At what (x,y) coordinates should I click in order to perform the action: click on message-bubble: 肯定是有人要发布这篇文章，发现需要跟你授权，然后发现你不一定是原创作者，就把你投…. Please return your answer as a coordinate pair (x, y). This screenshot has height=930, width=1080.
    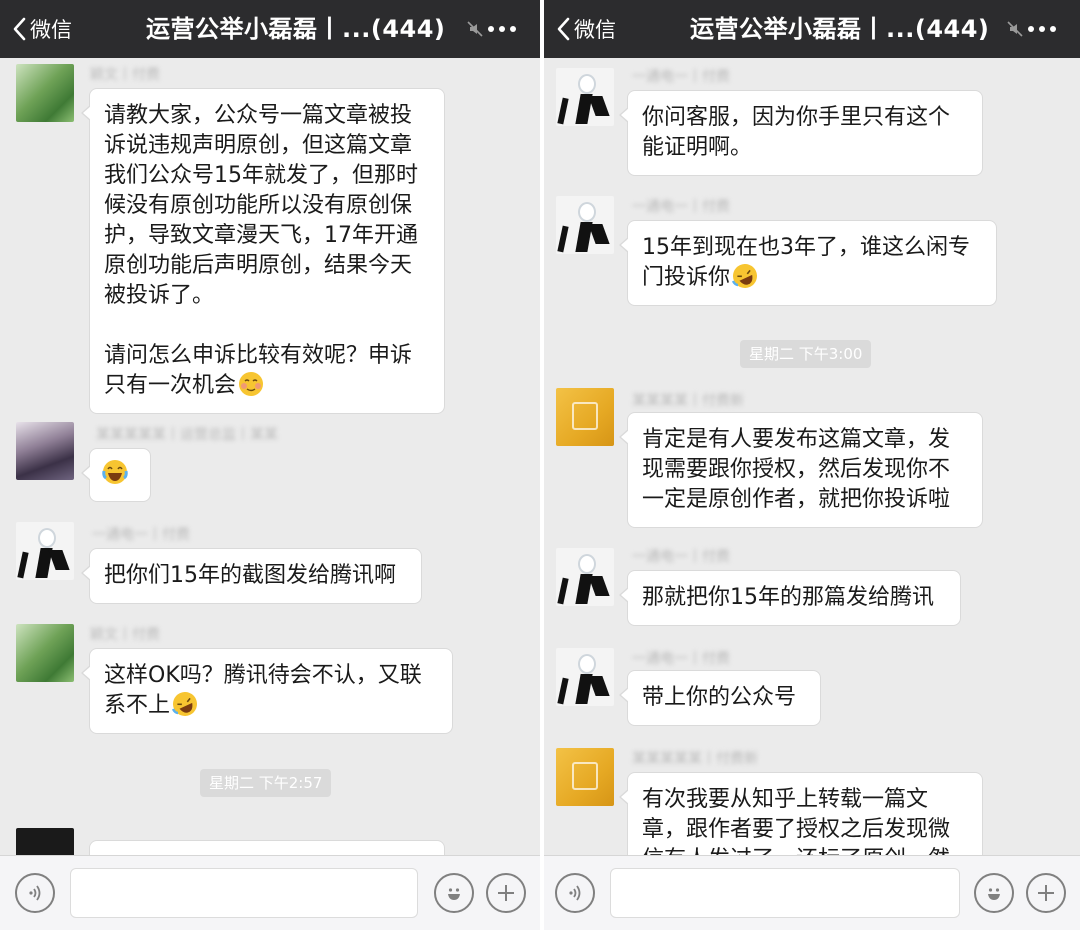
    Looking at the image, I should click on (801, 470).